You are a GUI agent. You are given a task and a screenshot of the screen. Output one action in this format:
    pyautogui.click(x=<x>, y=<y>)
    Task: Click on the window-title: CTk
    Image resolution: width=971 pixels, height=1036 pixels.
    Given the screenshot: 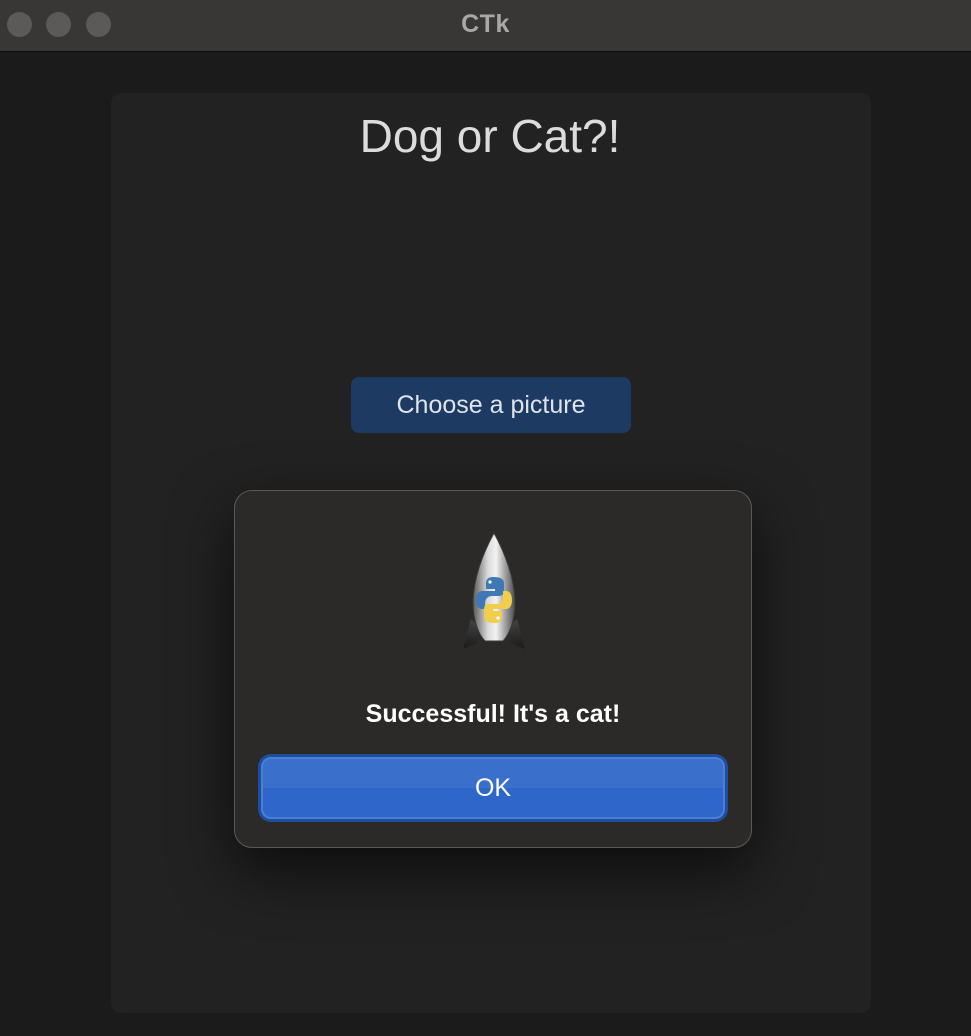 What is the action you would take?
    pyautogui.click(x=485, y=24)
    